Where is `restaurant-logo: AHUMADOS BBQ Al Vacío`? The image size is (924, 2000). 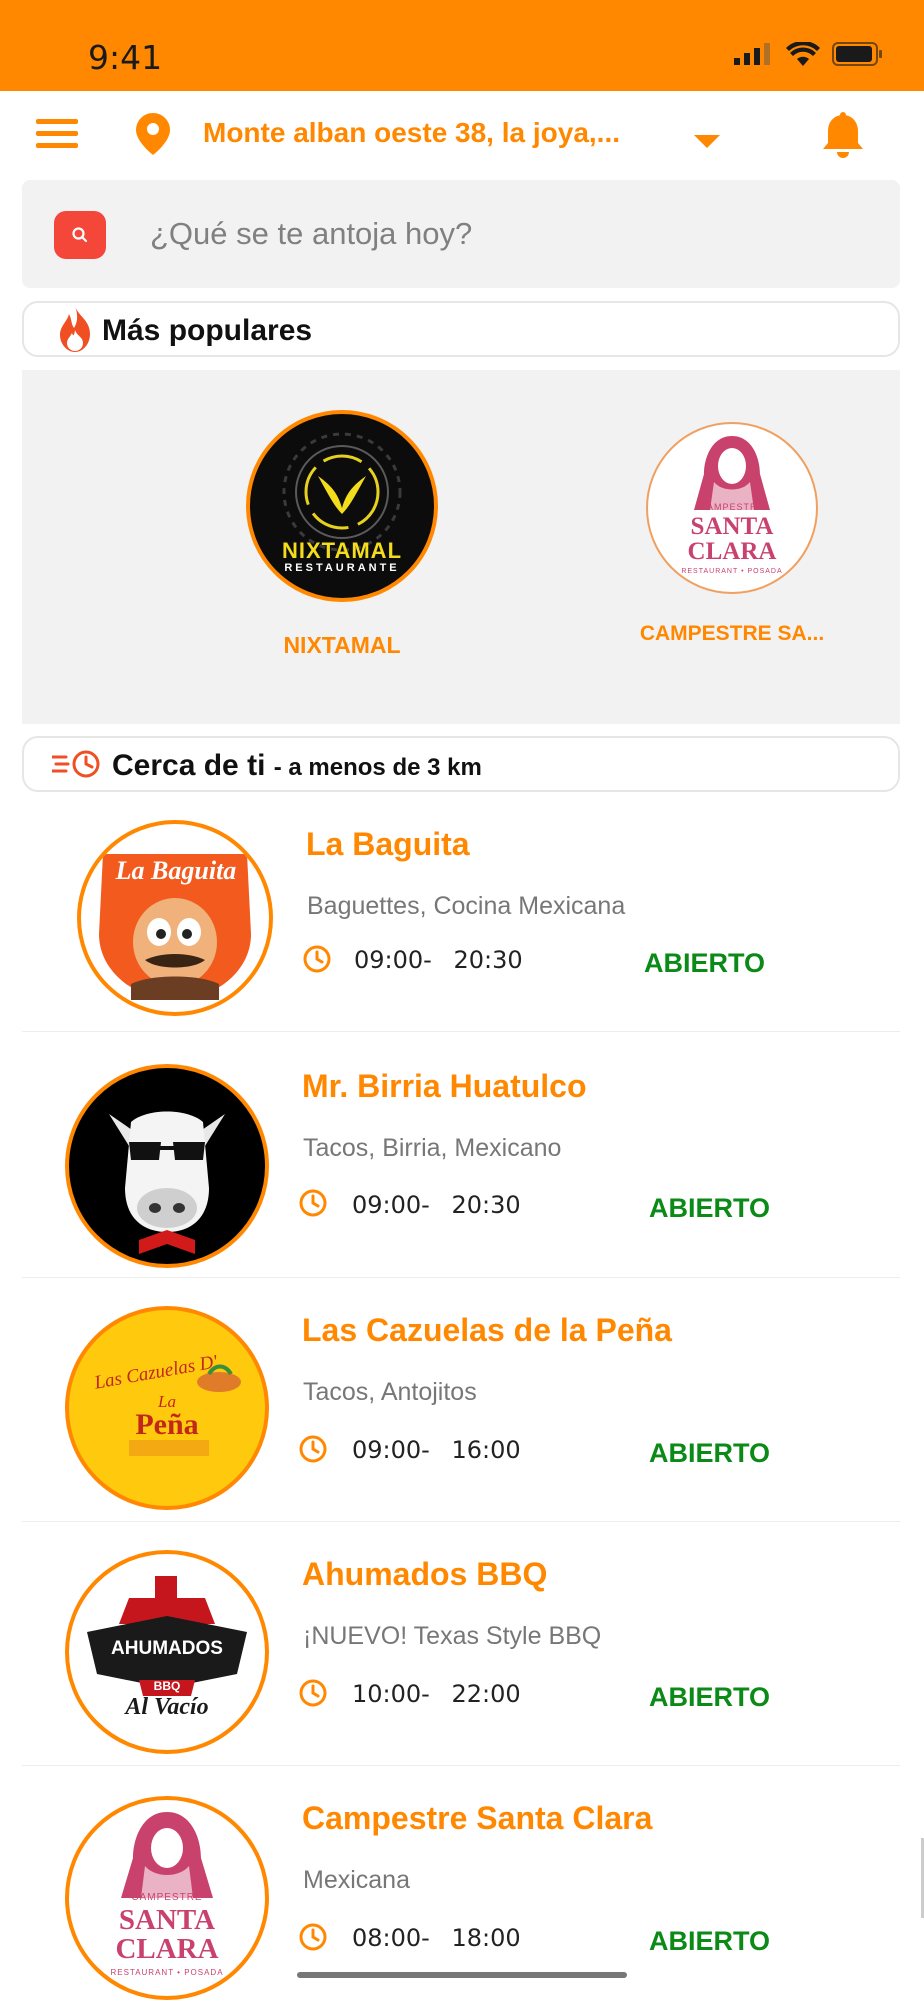
restaurant-logo: AHUMADOS BBQ Al Vacío is located at coordinates (167, 1652).